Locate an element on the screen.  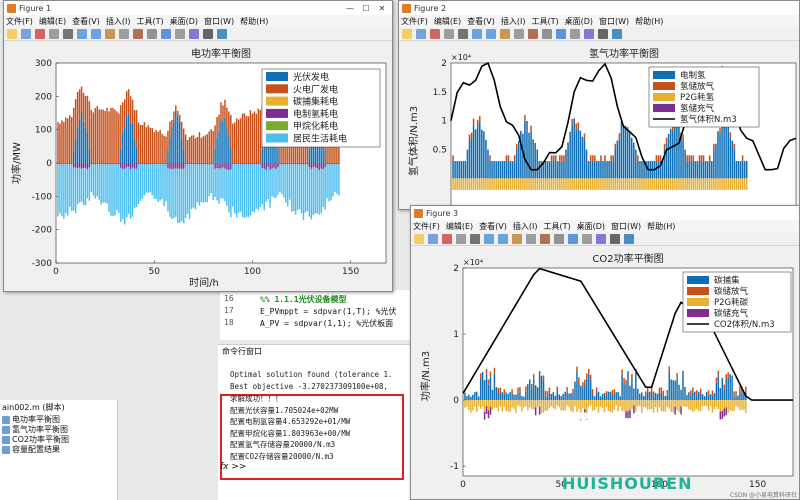
figure-2-titlebar: Figure 2 is located at coordinates (599, 8).